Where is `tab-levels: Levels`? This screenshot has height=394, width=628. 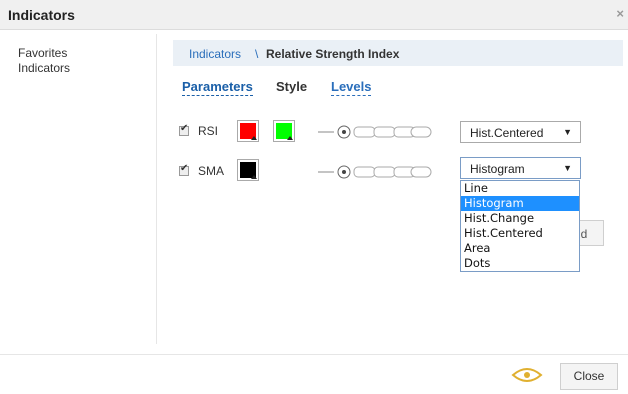 tab-levels: Levels is located at coordinates (351, 87).